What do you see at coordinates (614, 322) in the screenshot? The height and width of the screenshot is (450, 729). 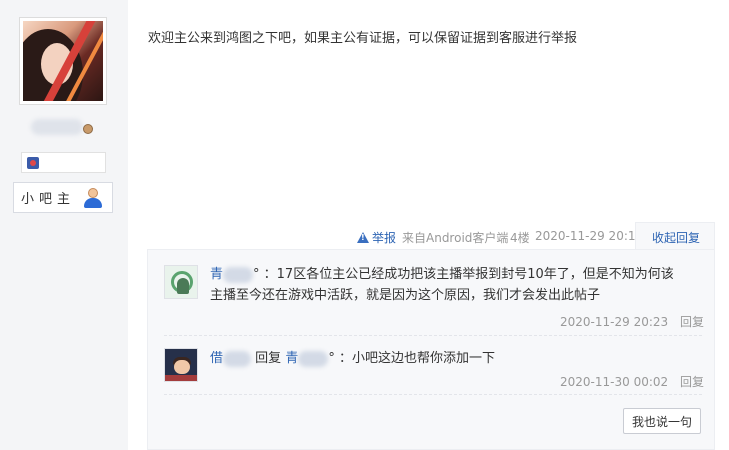 I see `reply-timestamp: 2020-11-29 20:23` at bounding box center [614, 322].